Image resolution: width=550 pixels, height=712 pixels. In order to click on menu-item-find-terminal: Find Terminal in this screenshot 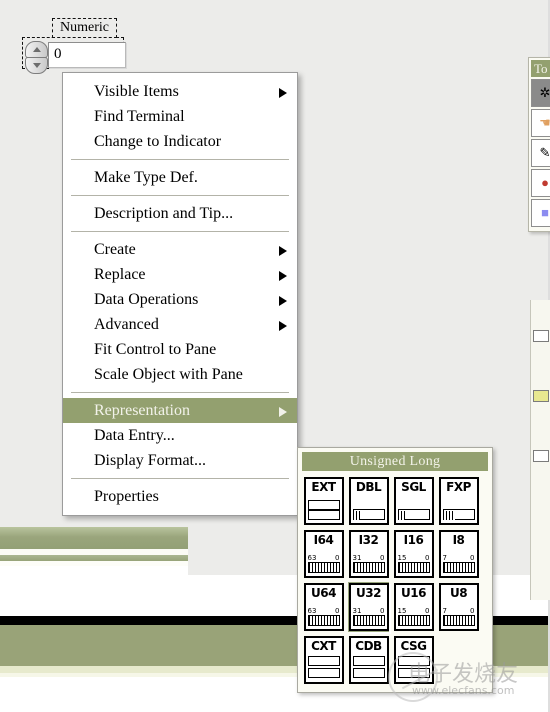, I will do `click(180, 116)`.